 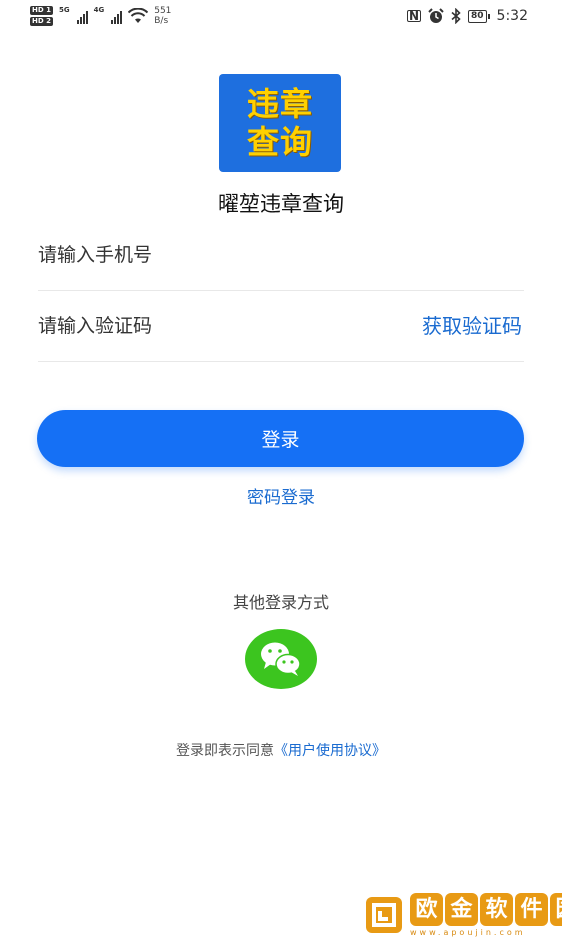 I want to click on bluetooth-icon, so click(x=456, y=16).